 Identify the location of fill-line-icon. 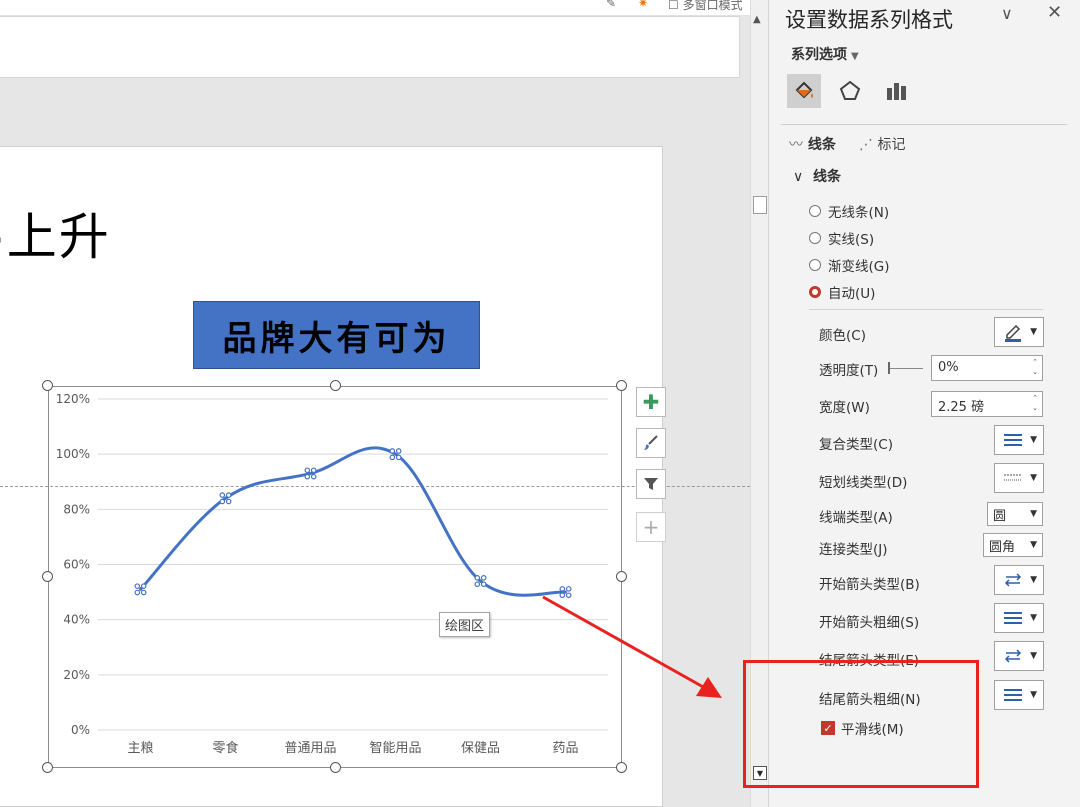
(804, 90).